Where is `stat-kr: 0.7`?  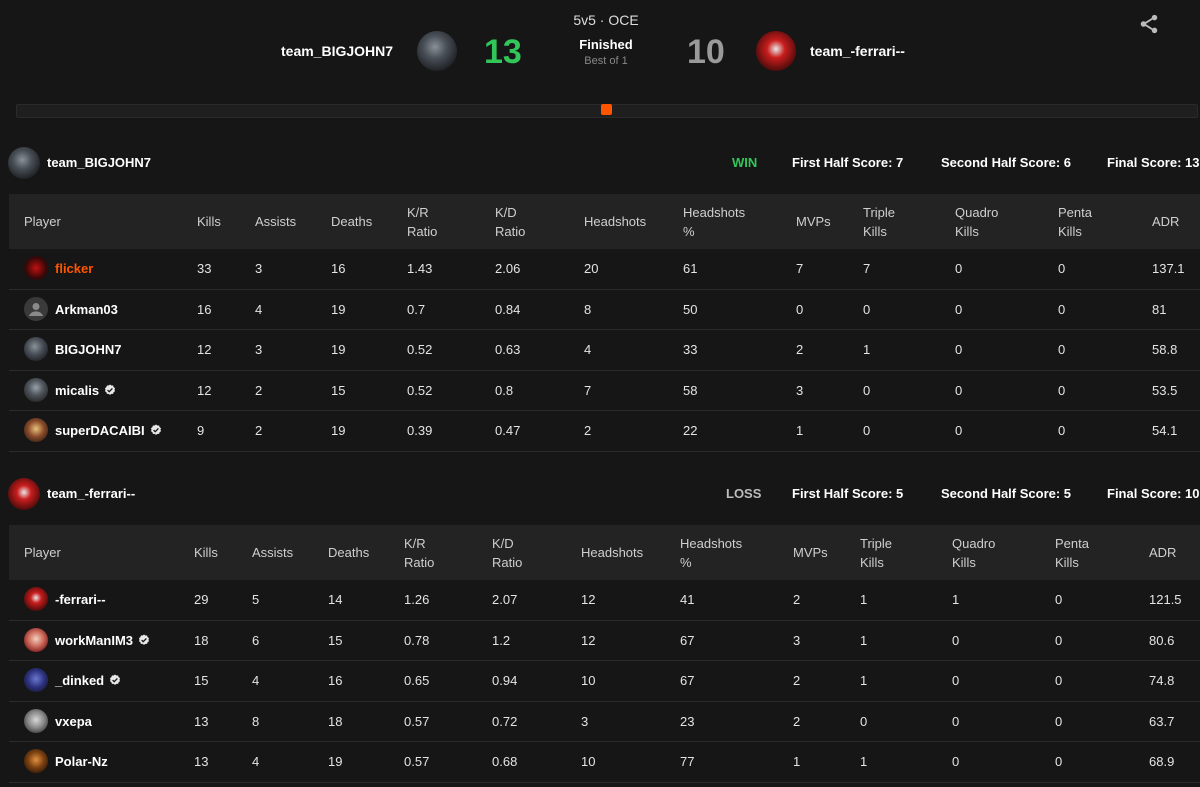
stat-kr: 0.7 is located at coordinates (416, 309).